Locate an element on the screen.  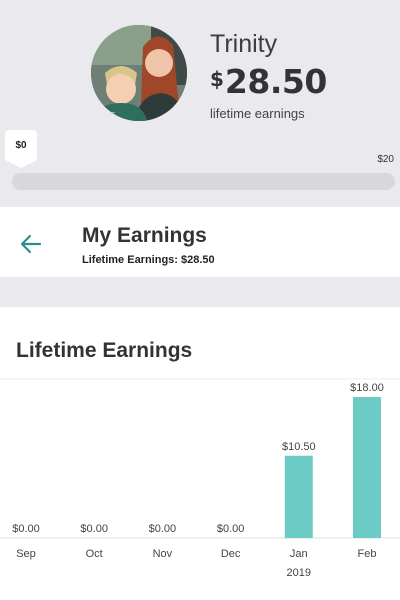
x-tick-label: Dec is located at coordinates (231, 554).